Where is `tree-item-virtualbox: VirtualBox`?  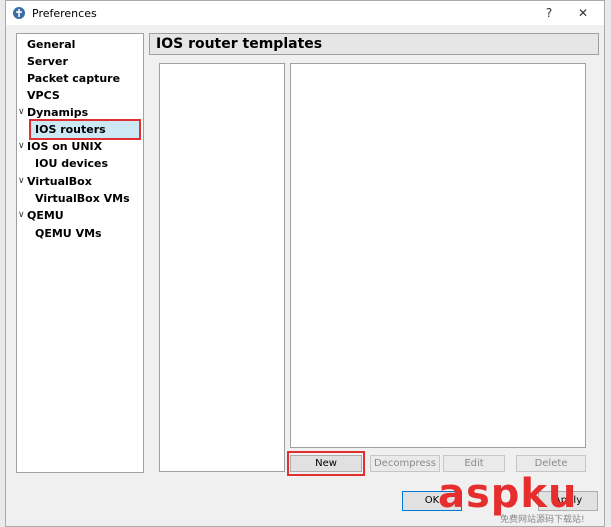
tree-item-virtualbox: VirtualBox is located at coordinates (59, 181).